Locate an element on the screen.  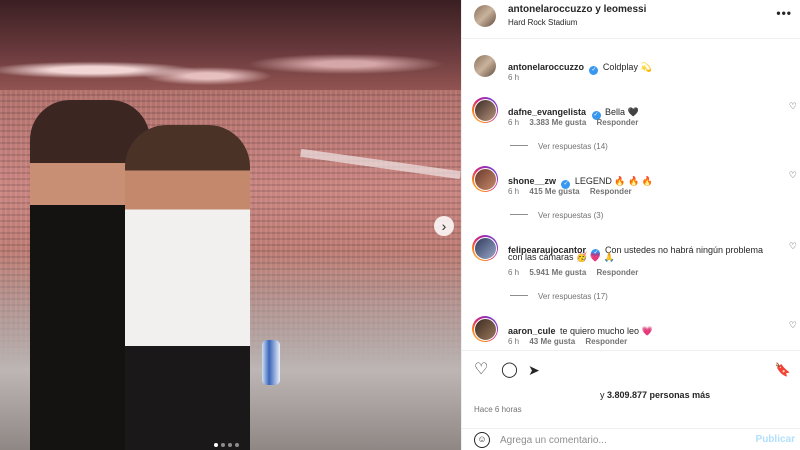
caption-line: antonelaroccuzzo ✓ Coldplay 💫 is located at coordinates (580, 66).